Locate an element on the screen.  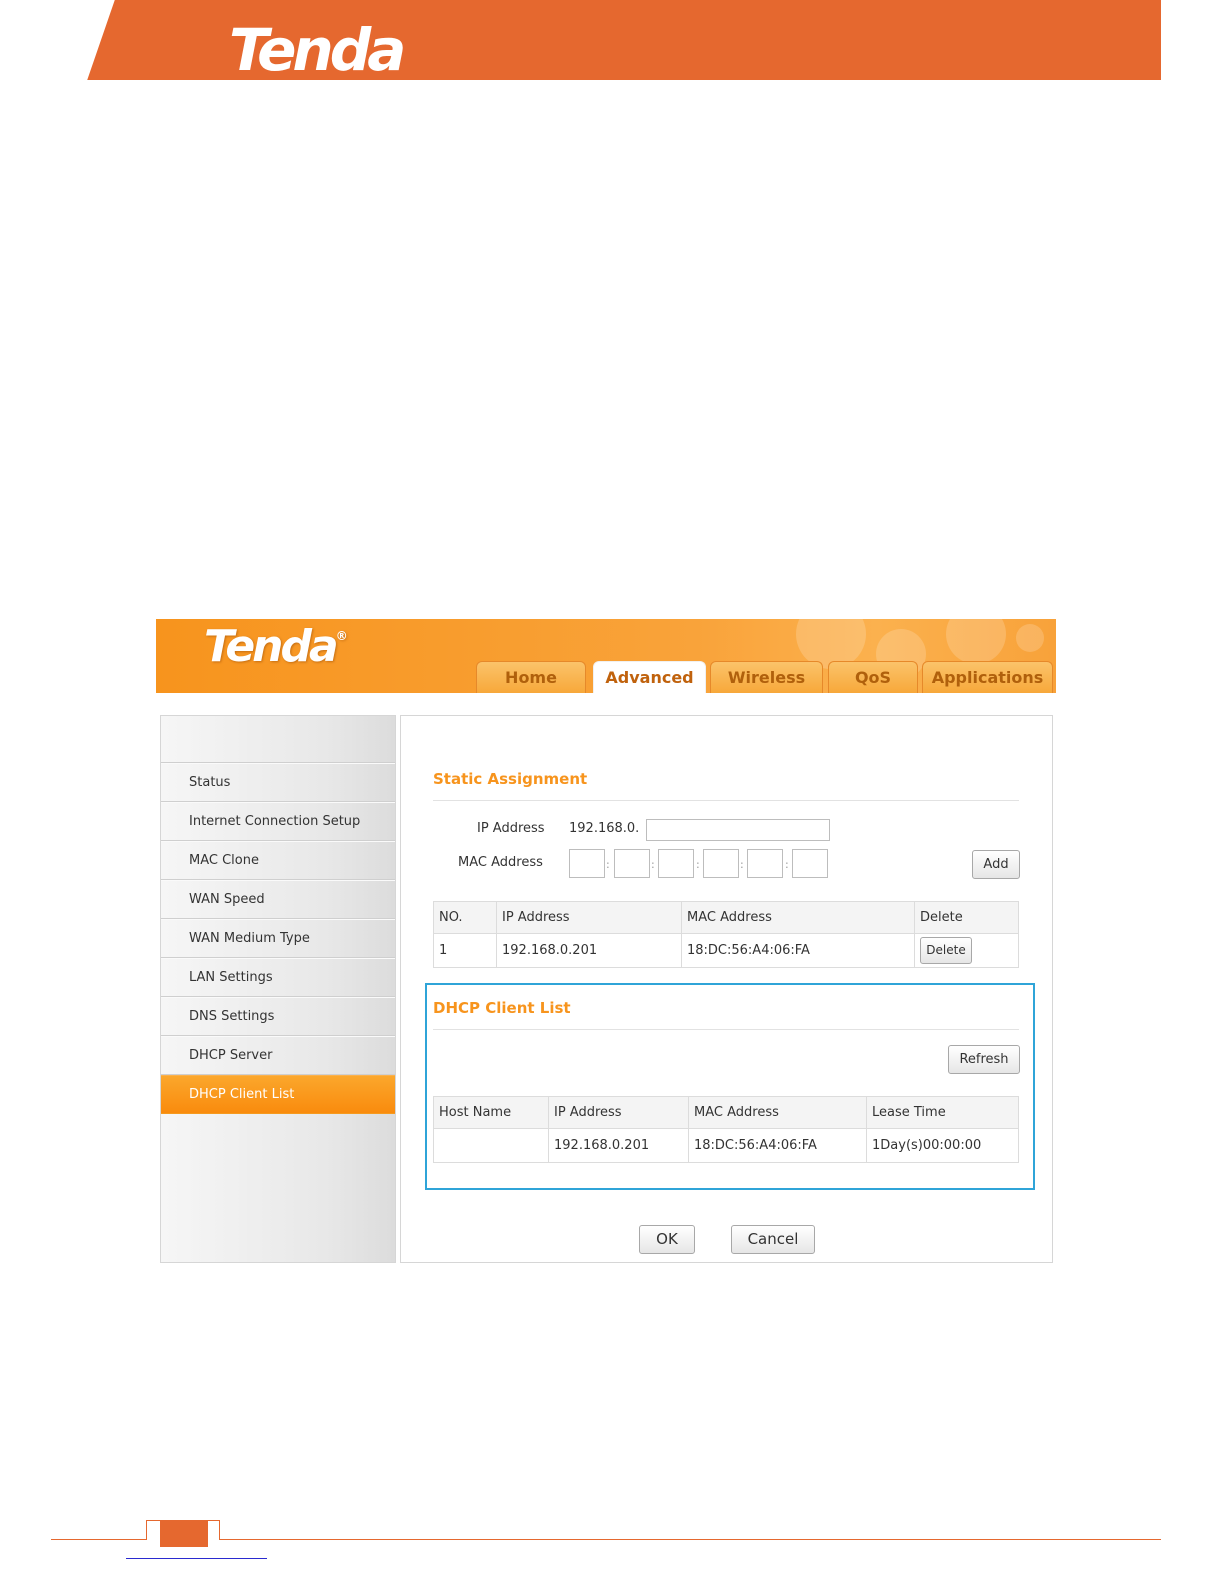
tab-qos: QoS is located at coordinates (873, 677).